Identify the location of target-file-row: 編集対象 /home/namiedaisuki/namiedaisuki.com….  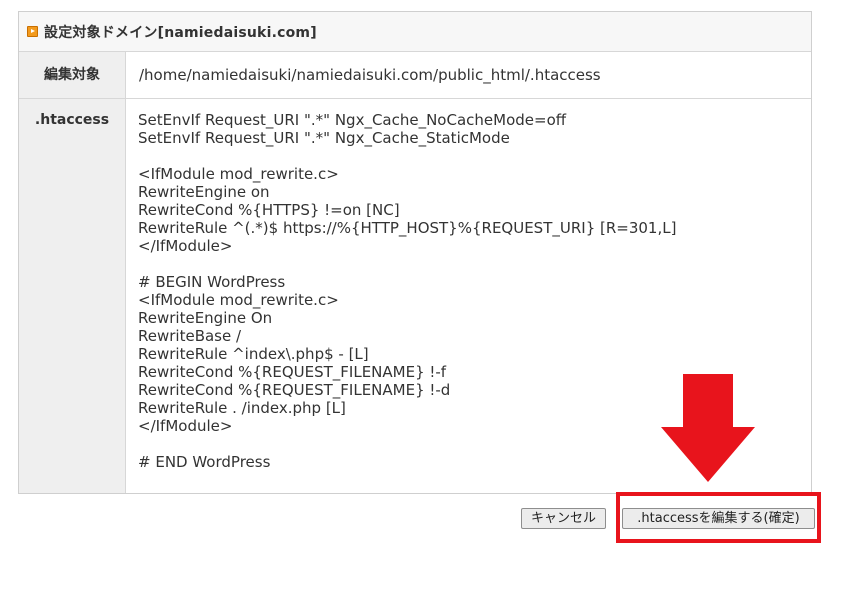
(415, 75).